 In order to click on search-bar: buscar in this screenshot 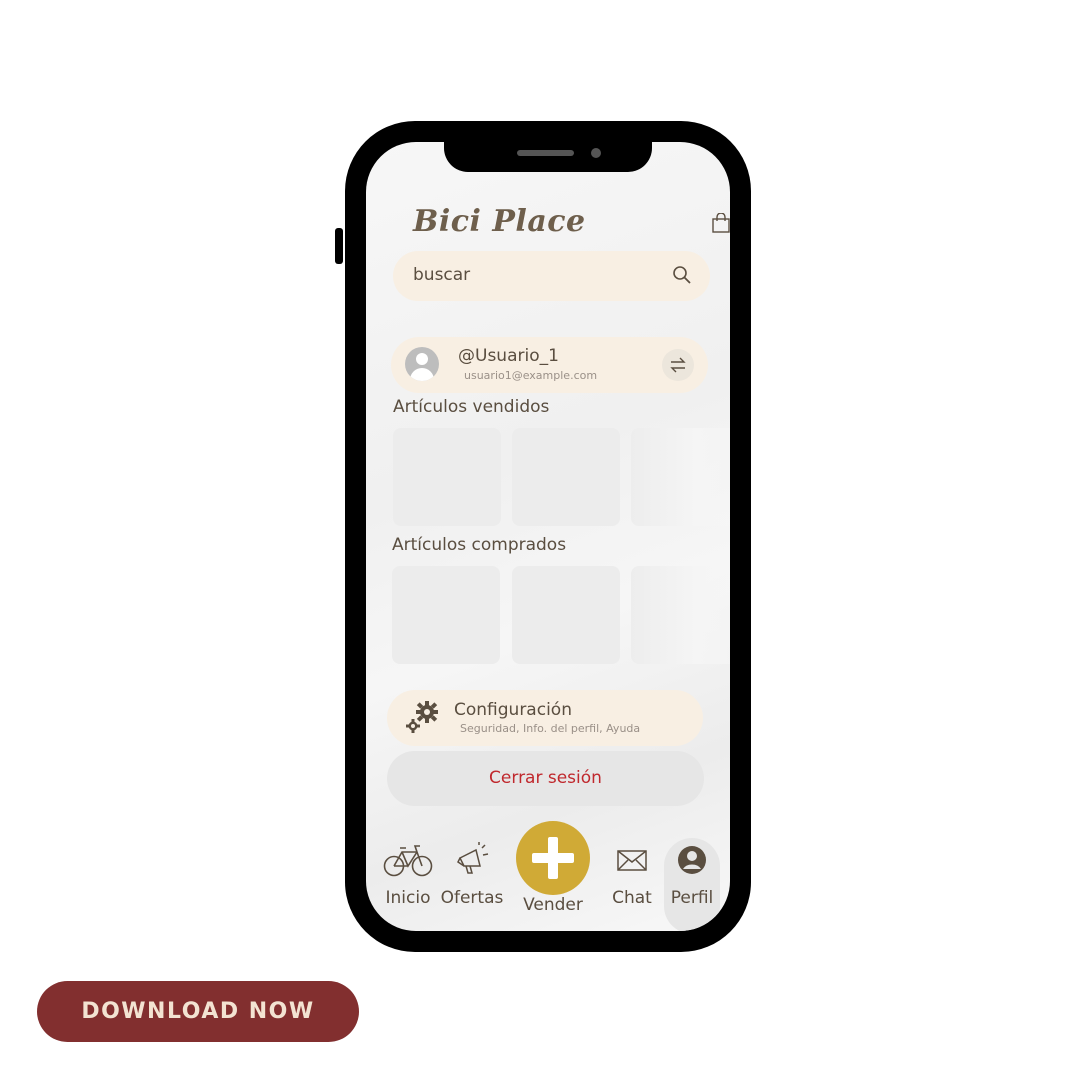, I will do `click(551, 276)`.